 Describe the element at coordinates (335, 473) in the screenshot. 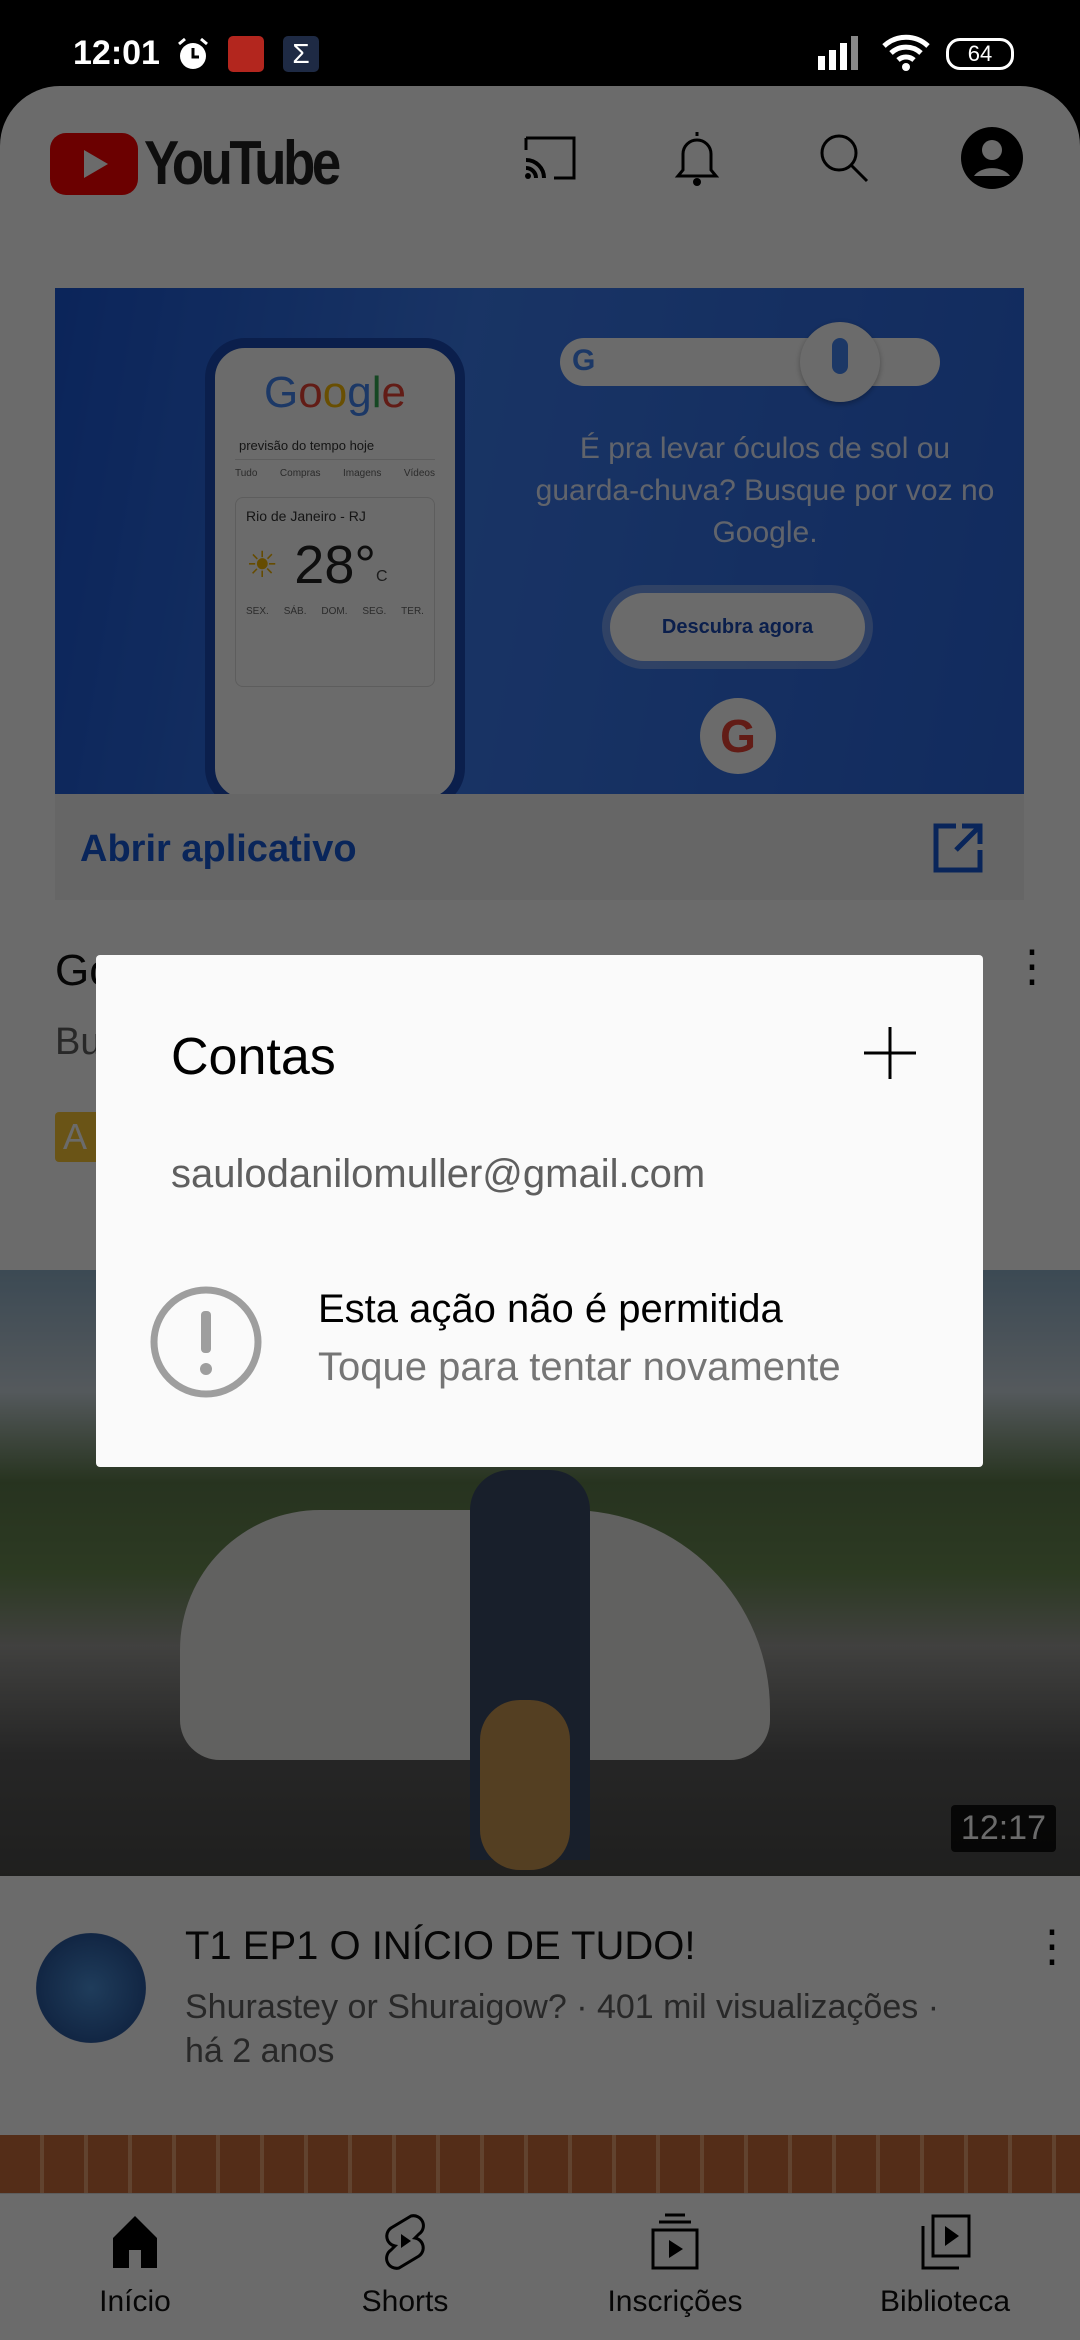

I see `phone-tabs: Tudo Compras Imagens Vídeos` at that location.